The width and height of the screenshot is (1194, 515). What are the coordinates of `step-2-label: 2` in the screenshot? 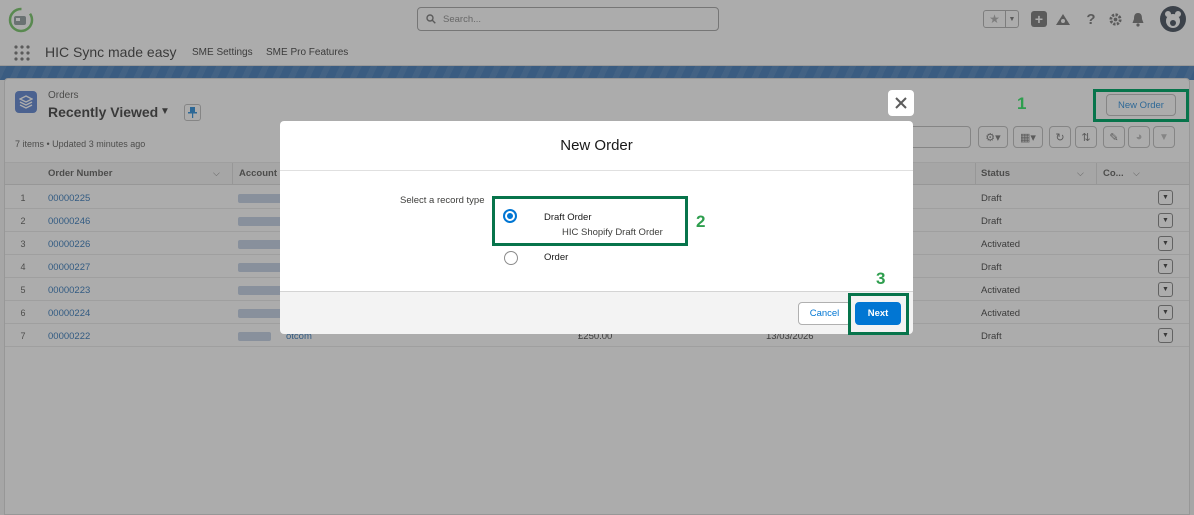 It's located at (701, 221).